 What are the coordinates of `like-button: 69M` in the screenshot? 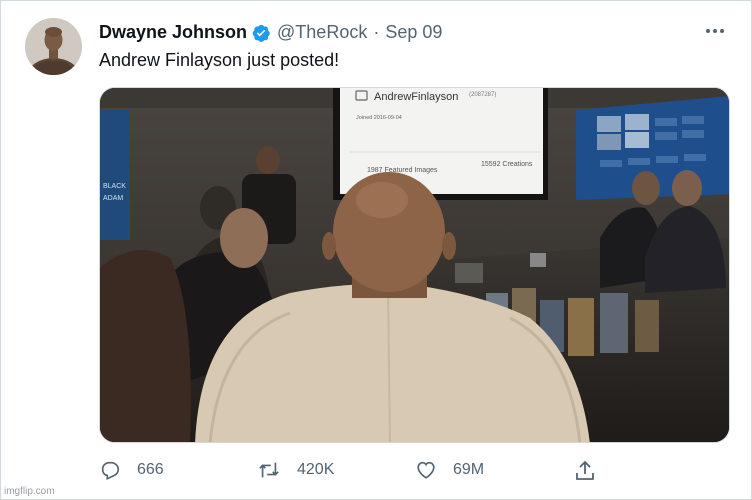 It's located at (449, 470).